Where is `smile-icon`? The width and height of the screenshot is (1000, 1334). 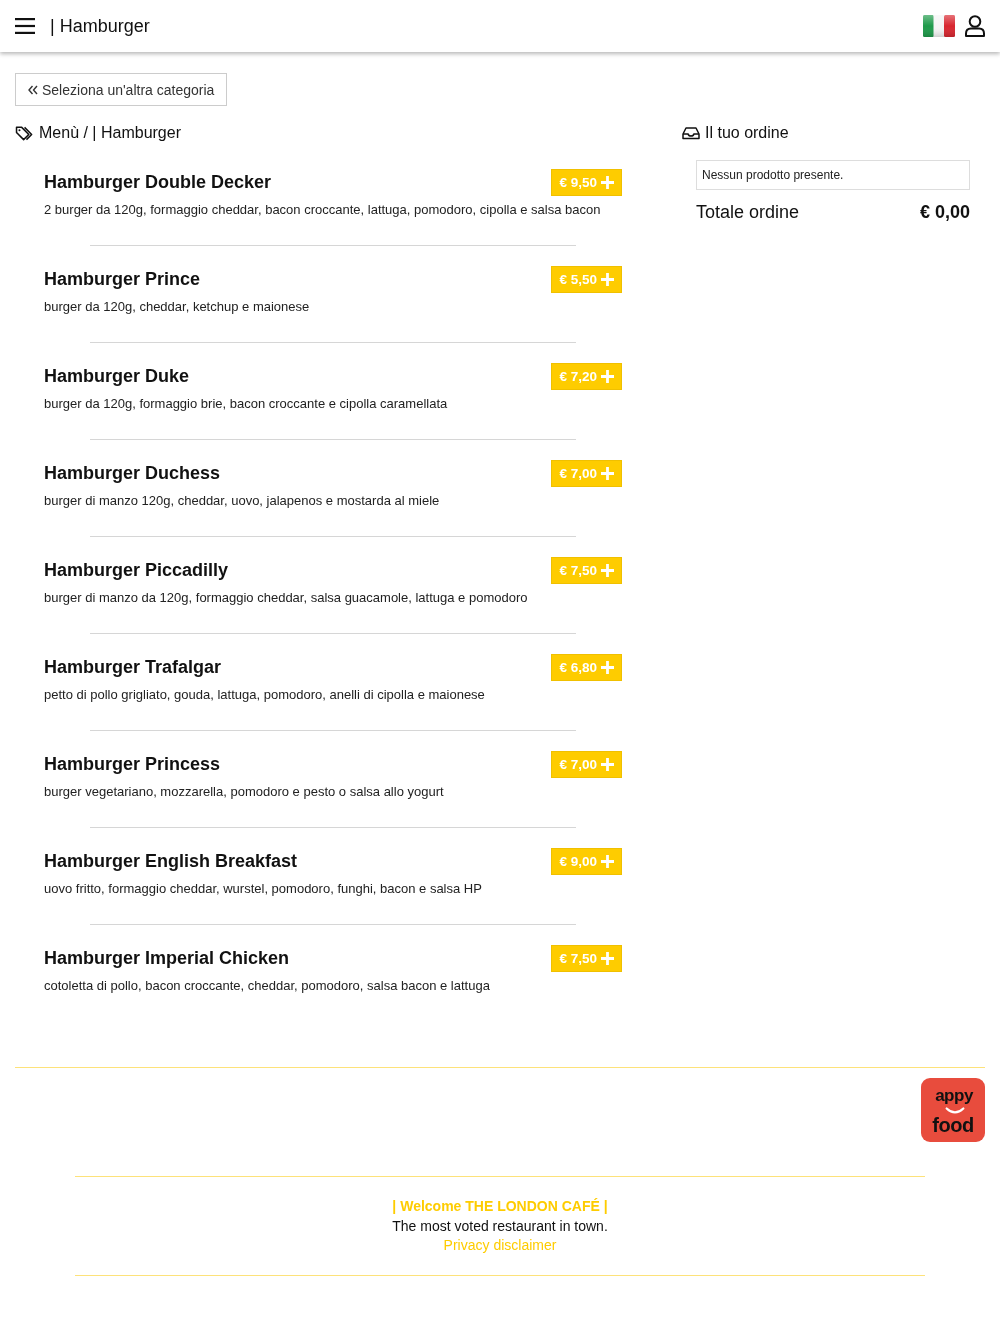
smile-icon is located at coordinates (954, 1110).